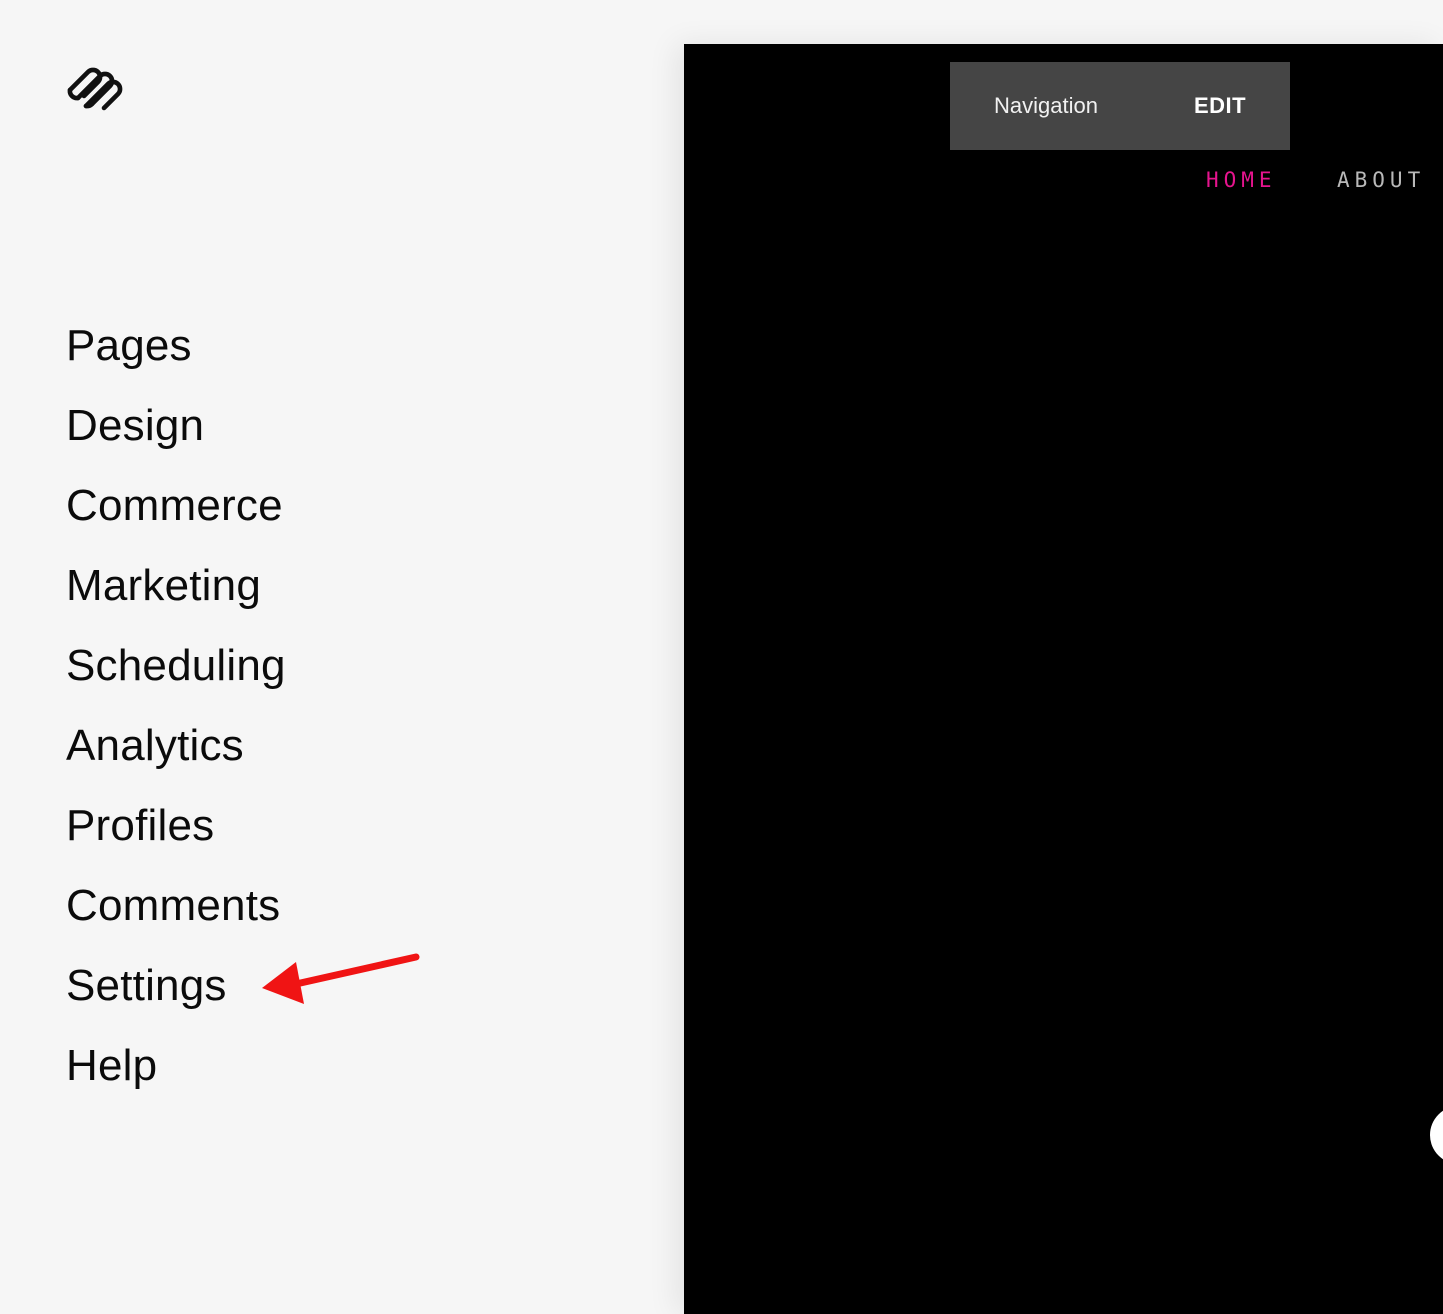  Describe the element at coordinates (176, 998) in the screenshot. I see `sidebar-item-settings: Settings` at that location.